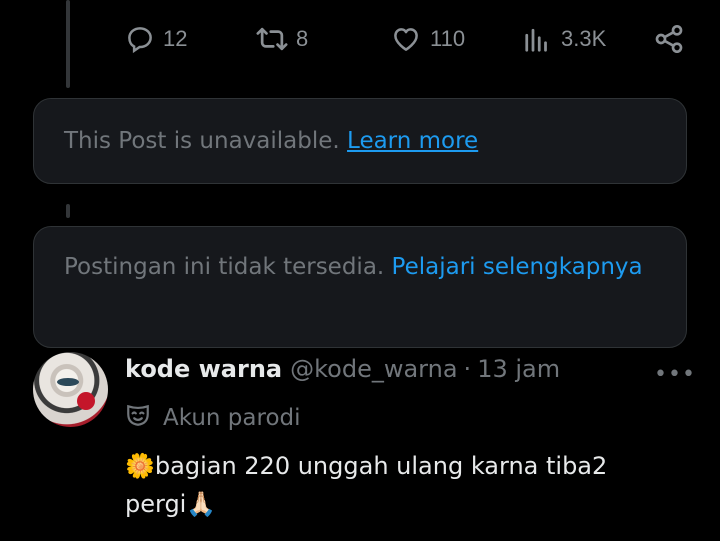  I want to click on repost-icon, so click(272, 39).